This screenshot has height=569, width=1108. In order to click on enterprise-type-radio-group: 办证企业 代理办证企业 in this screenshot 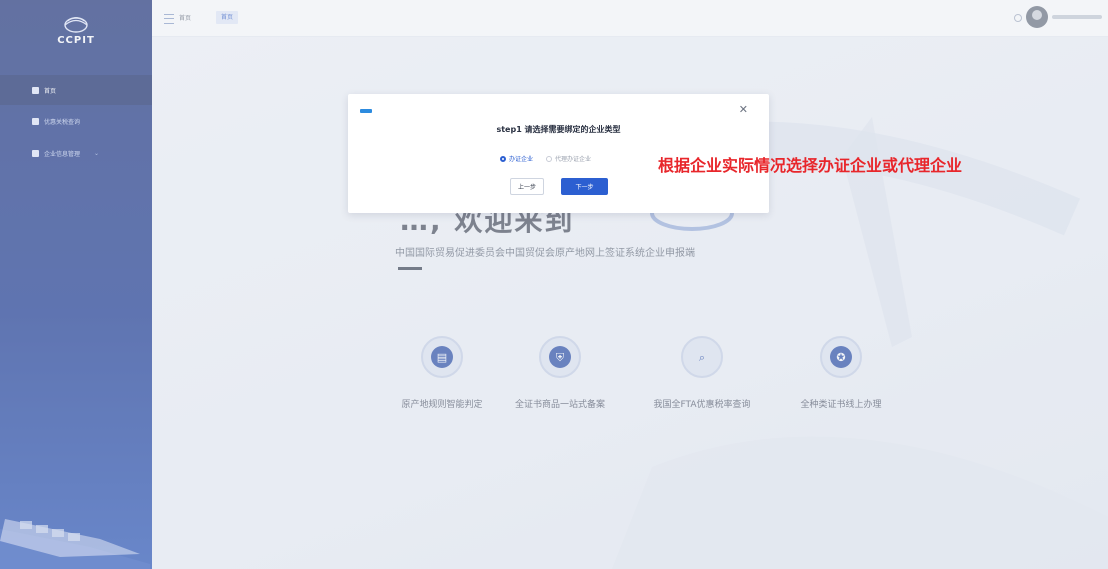, I will do `click(552, 158)`.